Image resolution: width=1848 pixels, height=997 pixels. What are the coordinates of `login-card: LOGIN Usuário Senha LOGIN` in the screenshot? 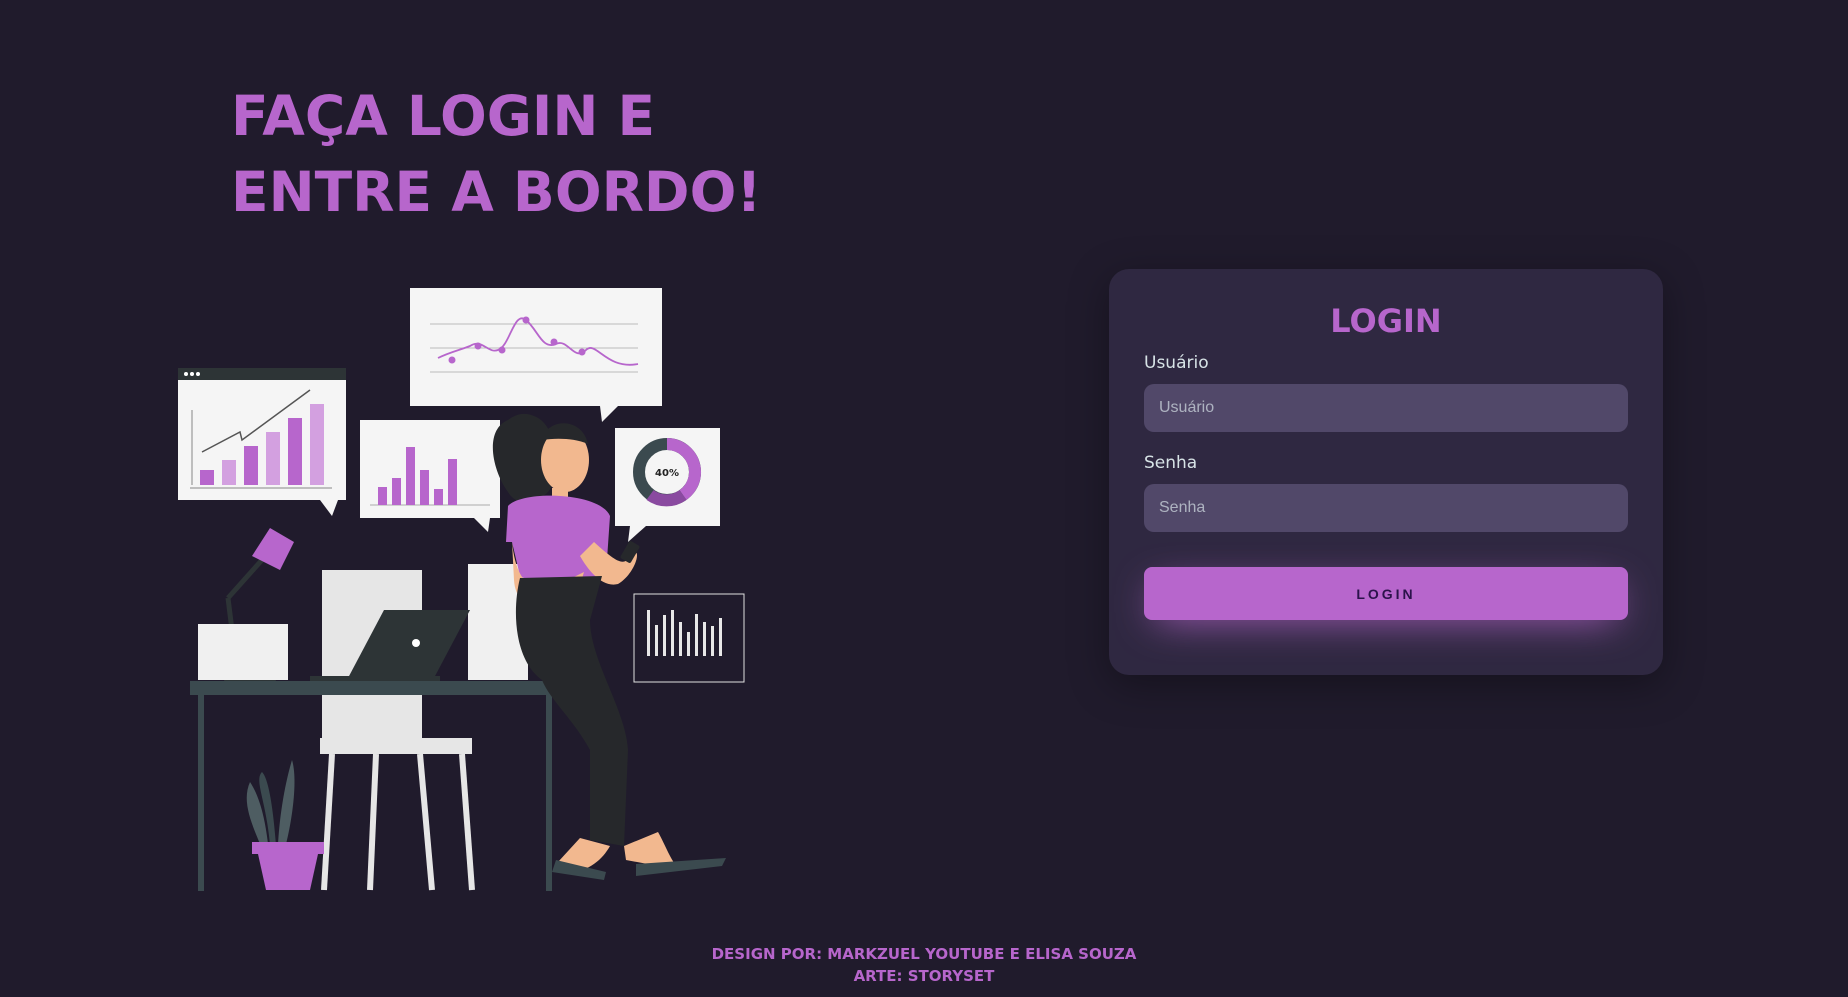 It's located at (1386, 472).